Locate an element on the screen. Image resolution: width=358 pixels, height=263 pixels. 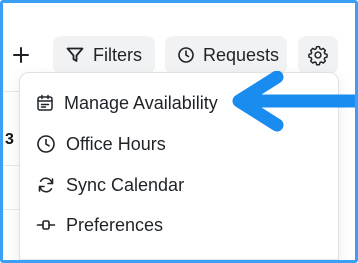
menu-item-label: Manage Availability is located at coordinates (141, 102).